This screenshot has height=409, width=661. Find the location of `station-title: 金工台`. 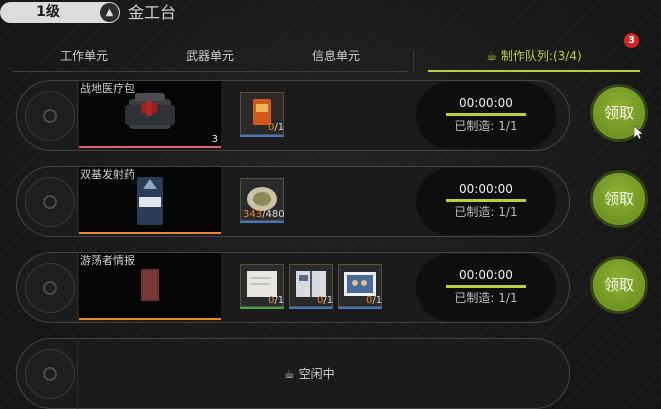

station-title: 金工台 is located at coordinates (152, 12).